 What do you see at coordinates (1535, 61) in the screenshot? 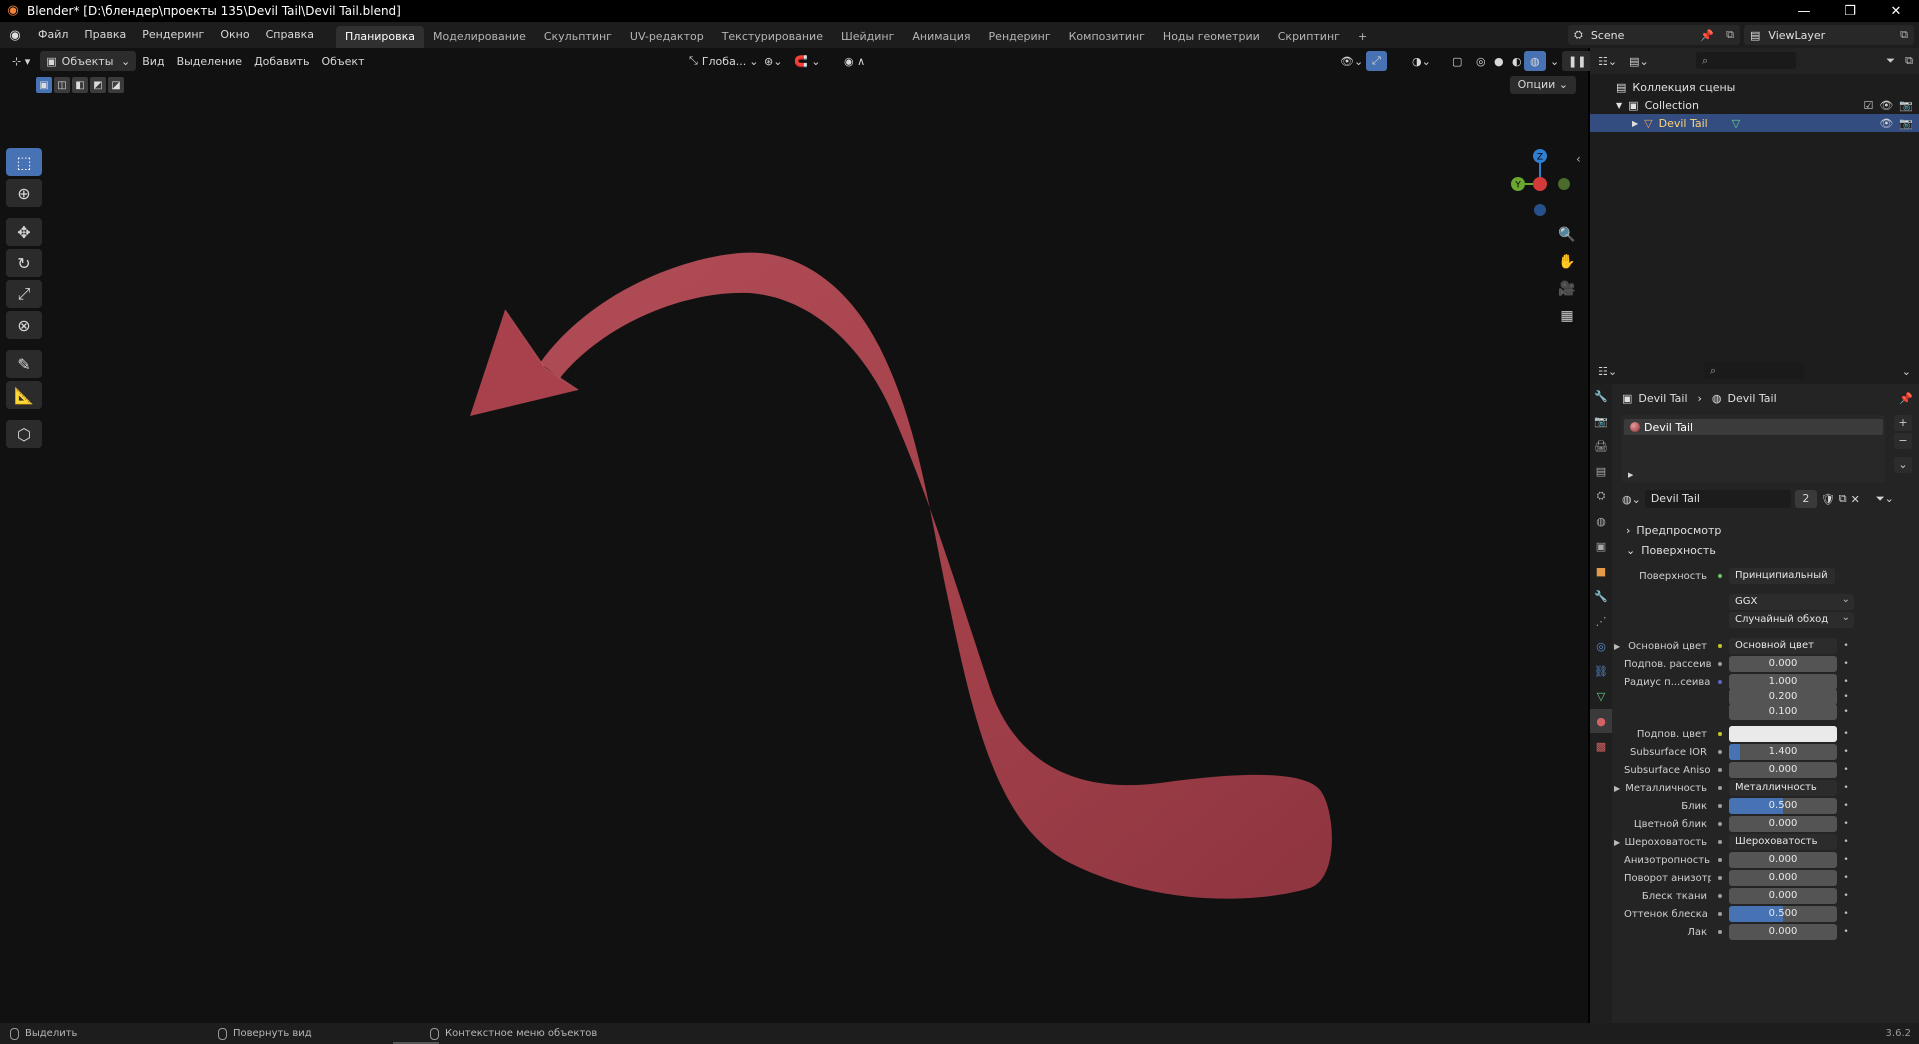
I see `shading-rendered: ◍` at bounding box center [1535, 61].